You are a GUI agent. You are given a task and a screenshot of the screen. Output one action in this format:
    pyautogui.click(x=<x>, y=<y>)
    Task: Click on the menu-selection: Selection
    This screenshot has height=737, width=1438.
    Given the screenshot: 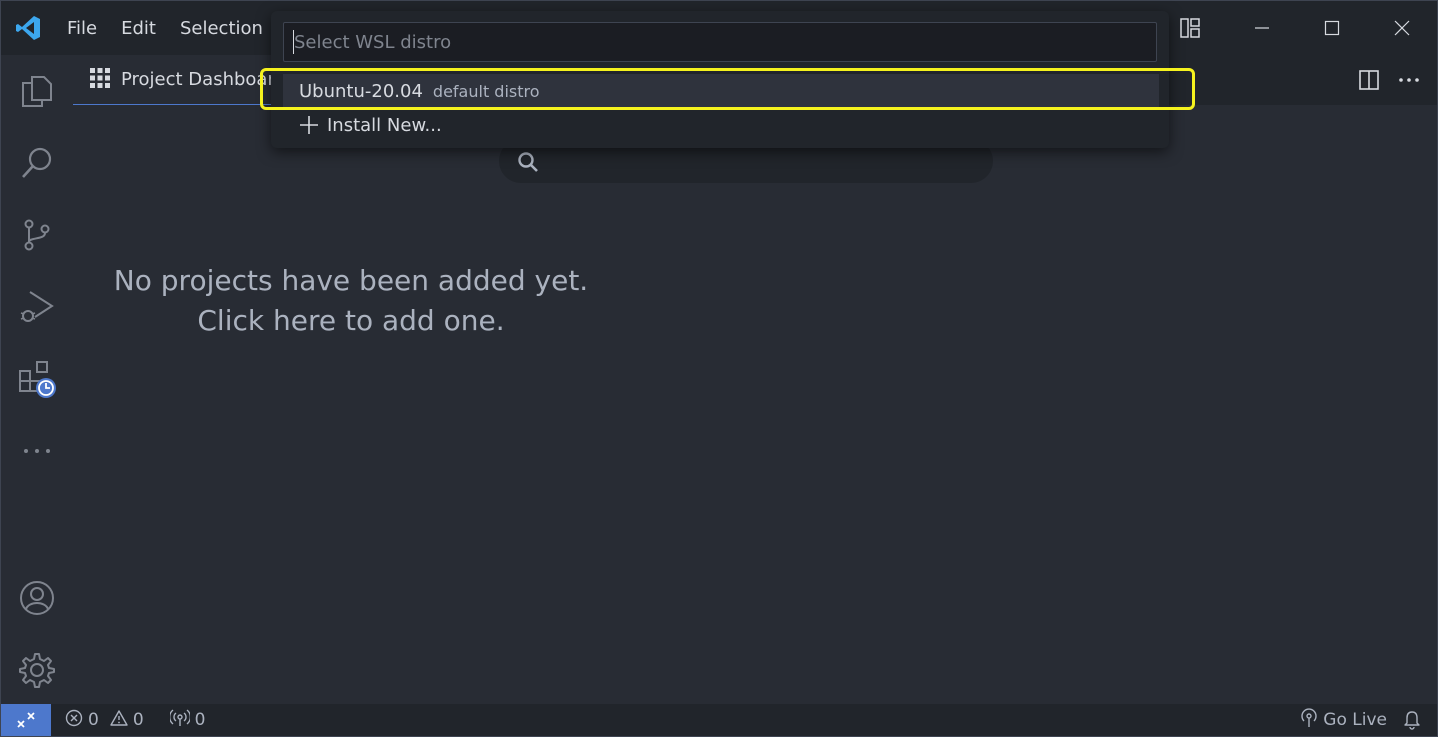 What is the action you would take?
    pyautogui.click(x=221, y=28)
    